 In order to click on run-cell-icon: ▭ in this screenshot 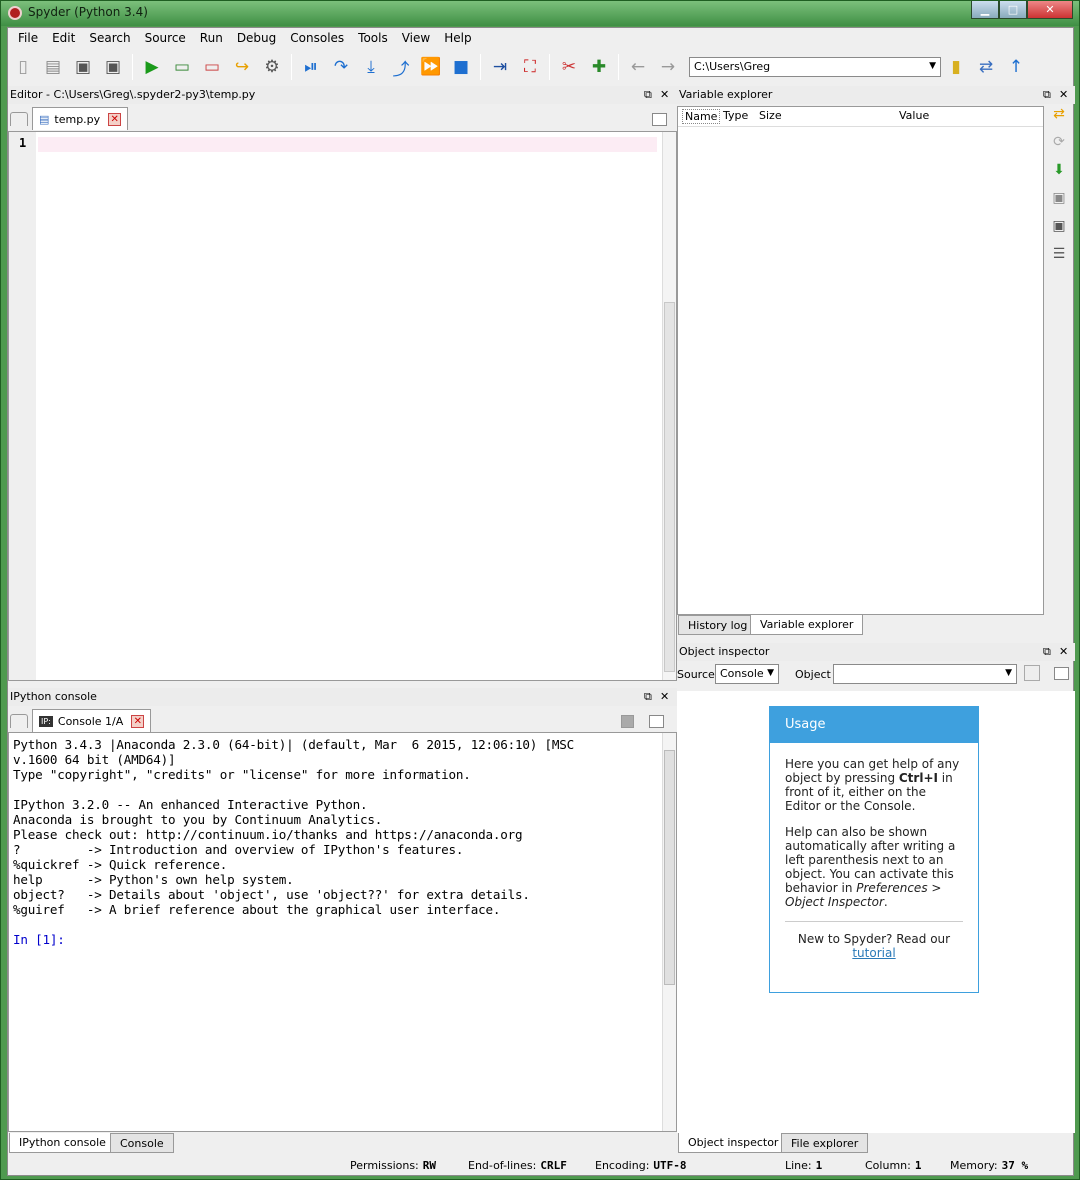, I will do `click(182, 67)`.